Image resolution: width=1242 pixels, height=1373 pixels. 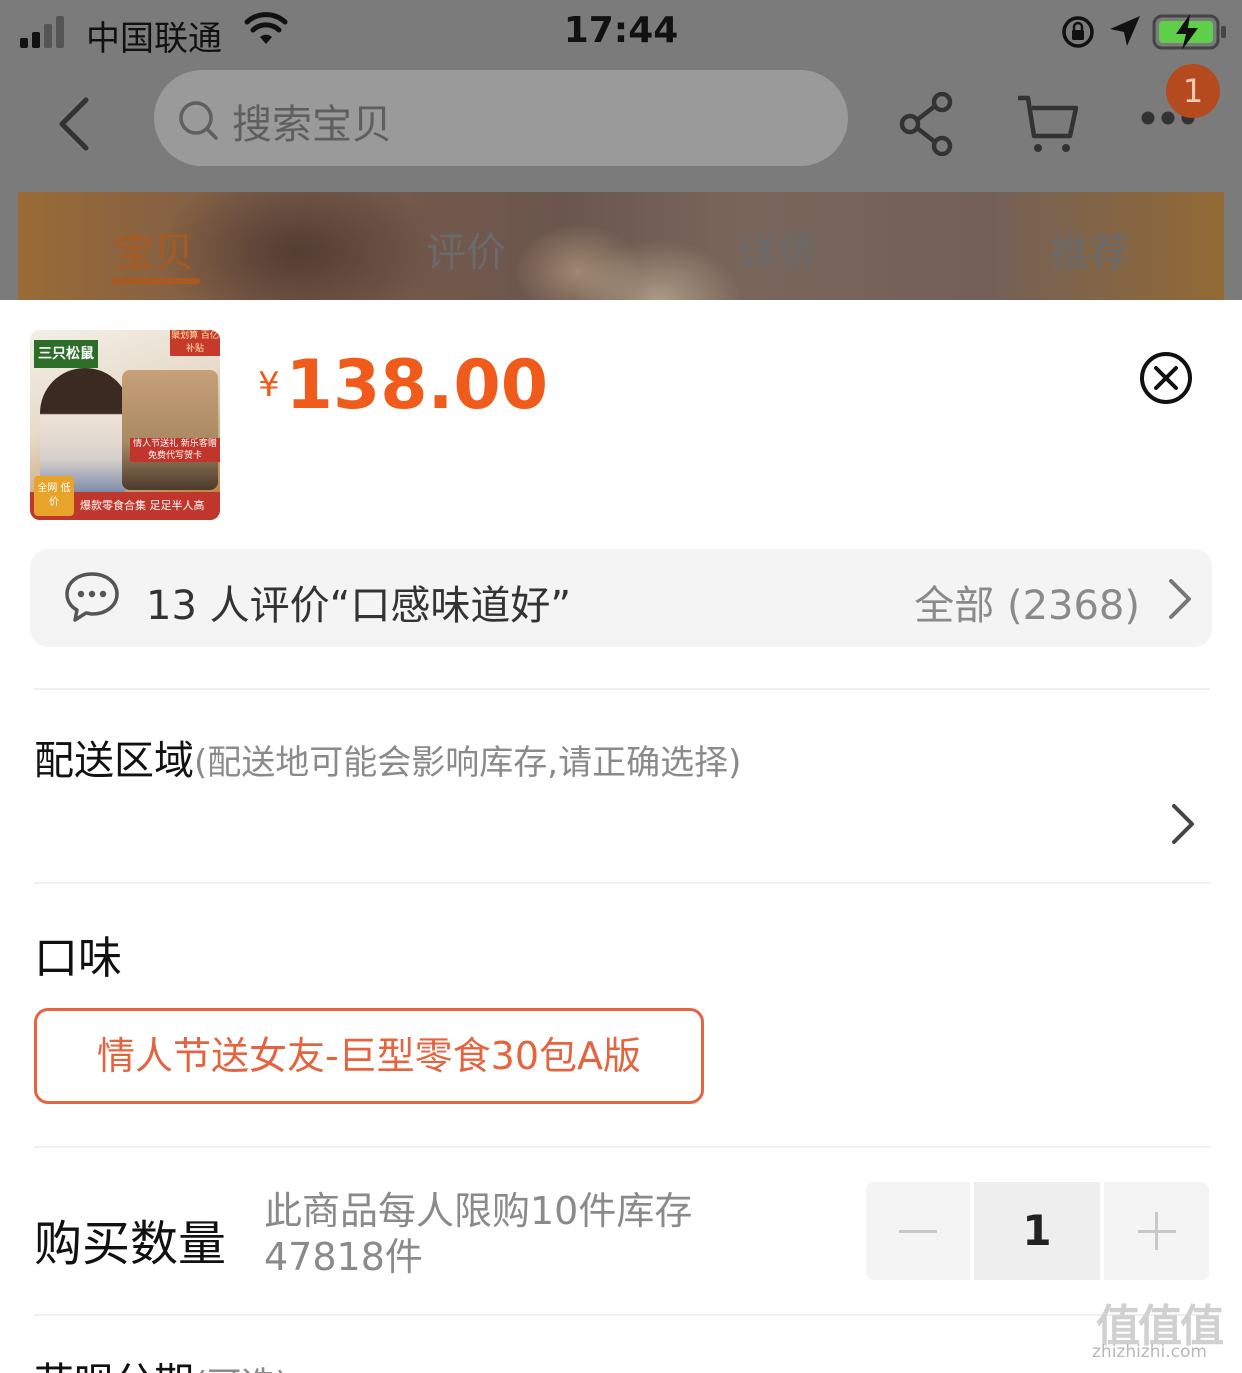 I want to click on active-tab-indicator, so click(x=156, y=281).